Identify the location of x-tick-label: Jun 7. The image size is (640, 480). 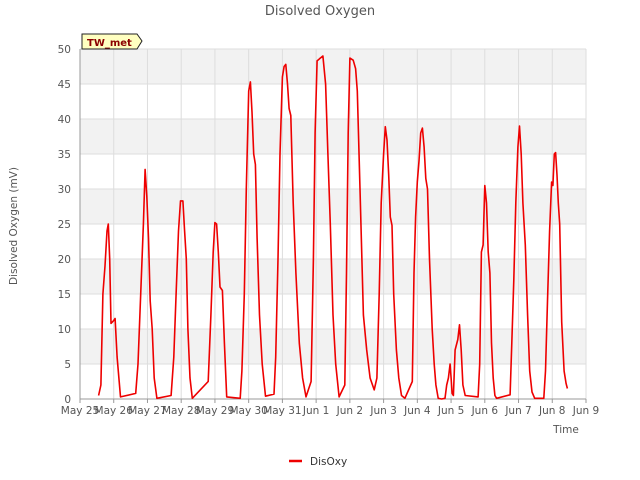
(517, 411).